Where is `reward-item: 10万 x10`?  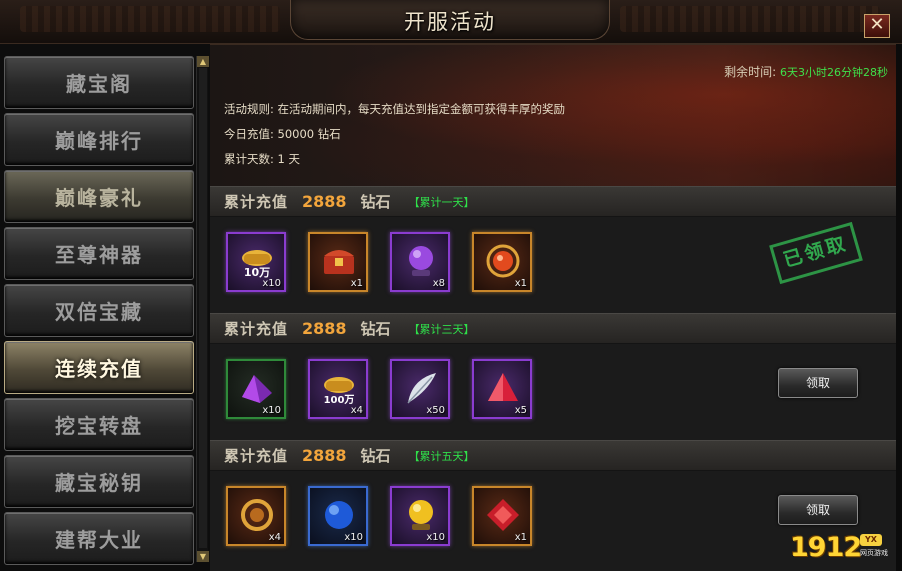
reward-item: 10万 x10 is located at coordinates (256, 262).